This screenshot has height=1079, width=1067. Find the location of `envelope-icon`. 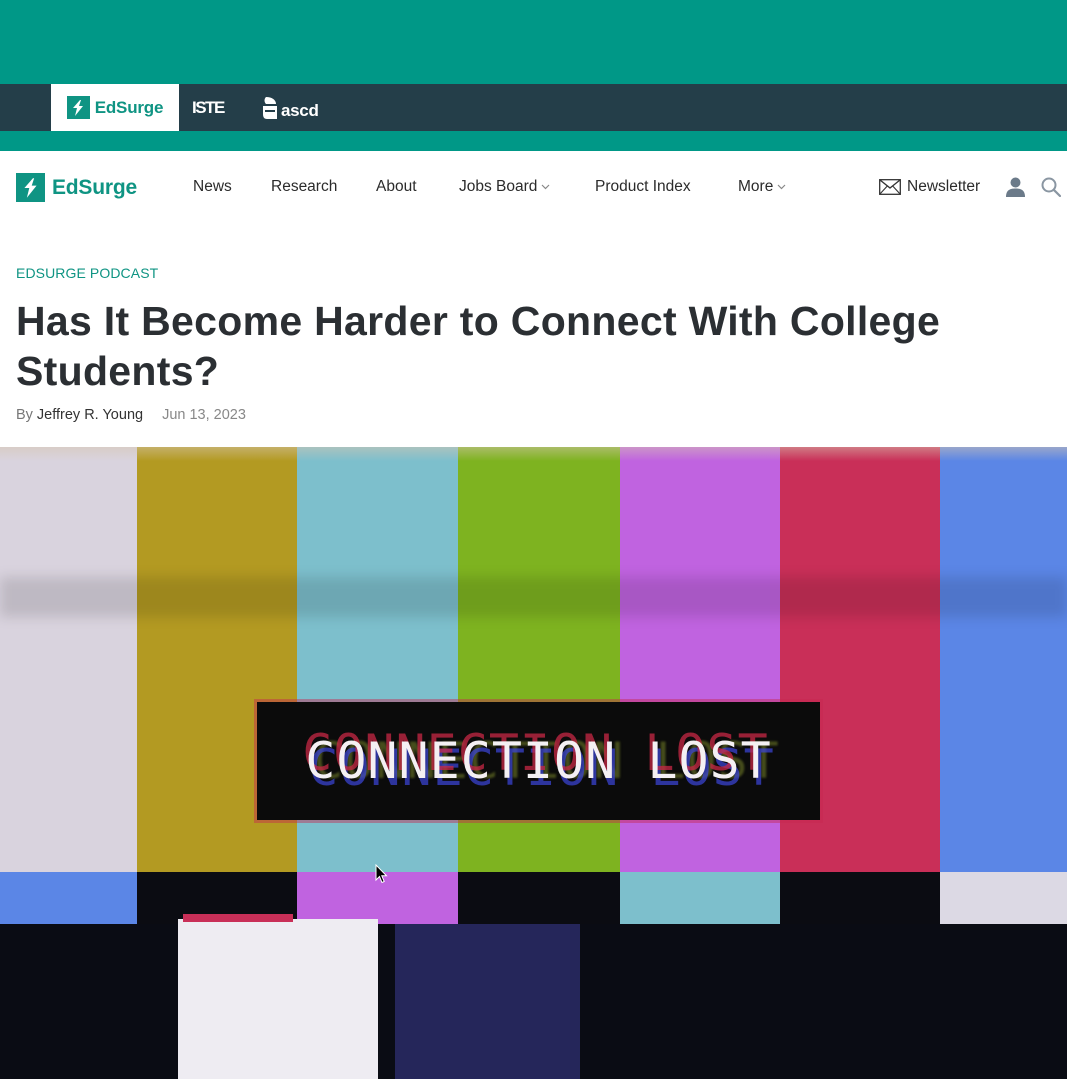

envelope-icon is located at coordinates (890, 187).